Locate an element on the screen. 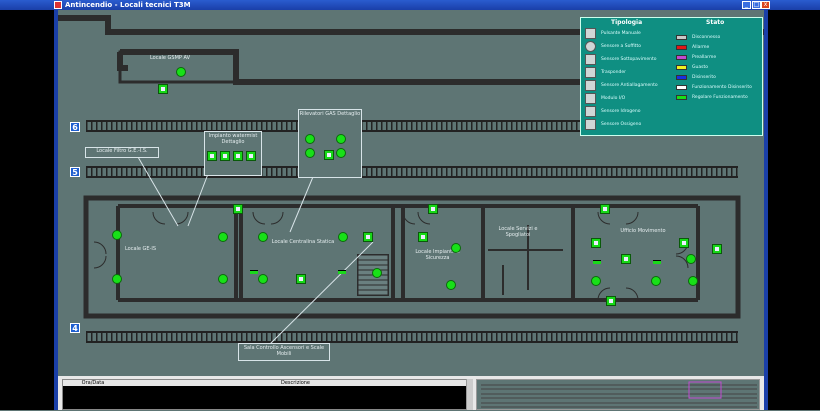  swatch-guasto is located at coordinates (681, 67).